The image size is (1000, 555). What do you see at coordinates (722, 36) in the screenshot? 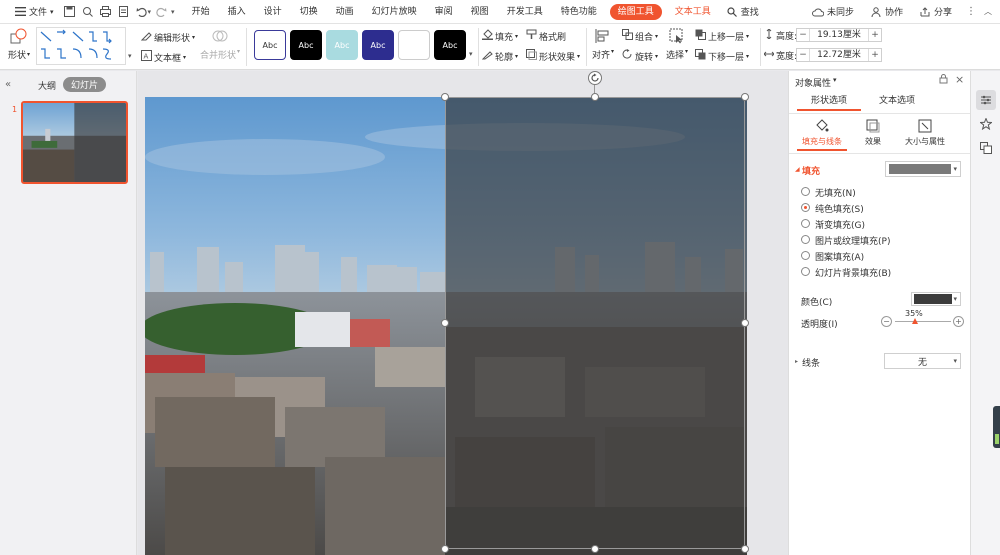
I see `bring-forward-button: 上移一层 ▾` at bounding box center [722, 36].